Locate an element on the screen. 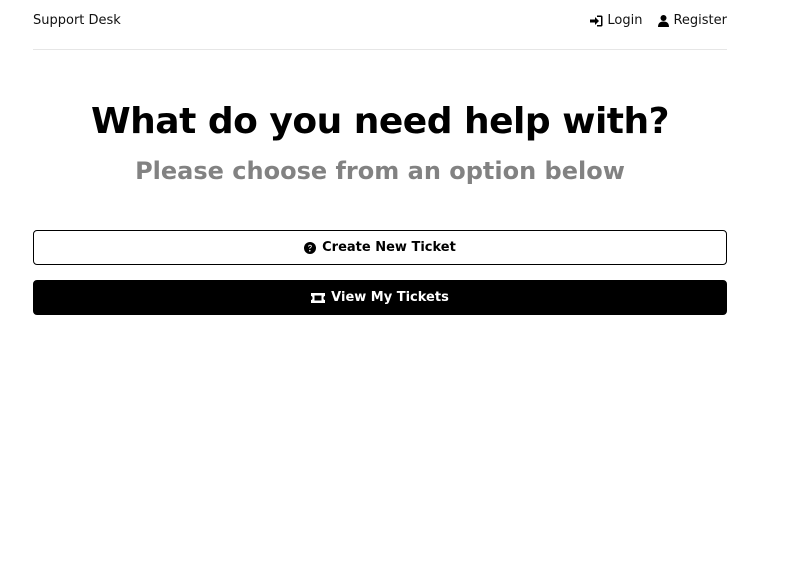 The image size is (806, 573). page-title: What do you need help with? is located at coordinates (380, 121).